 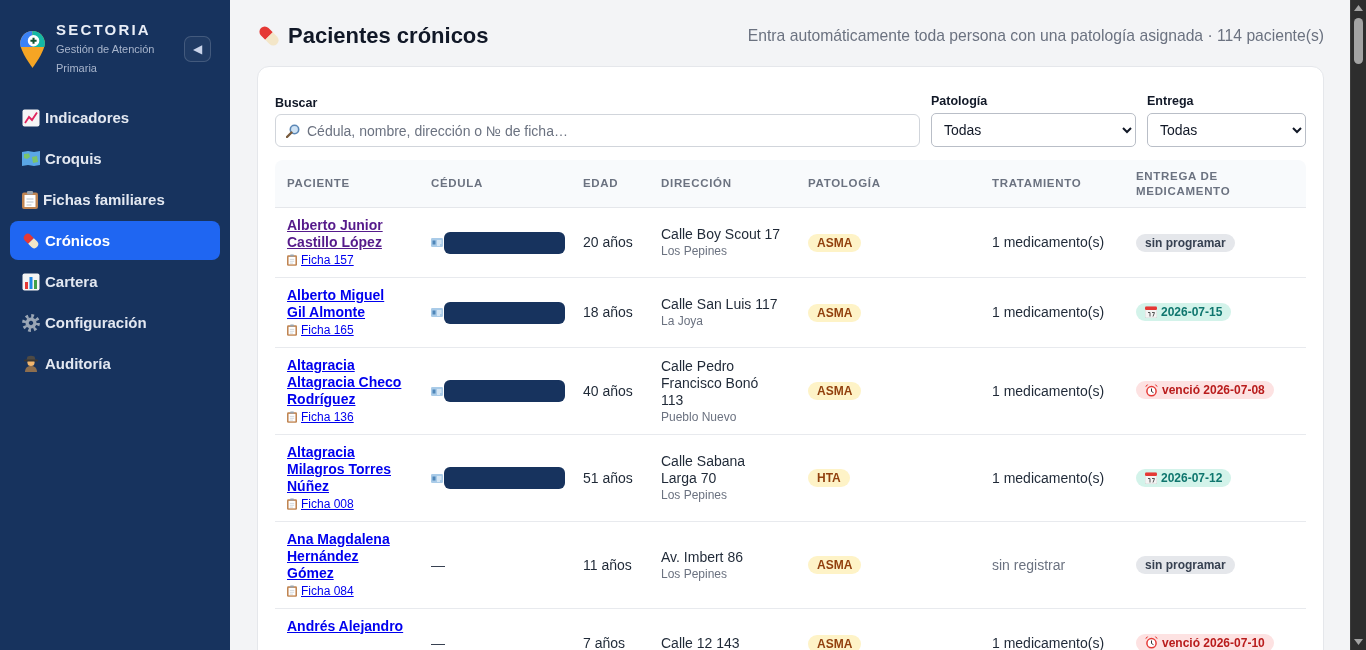 I want to click on delivery-select: Todas, so click(x=1226, y=130).